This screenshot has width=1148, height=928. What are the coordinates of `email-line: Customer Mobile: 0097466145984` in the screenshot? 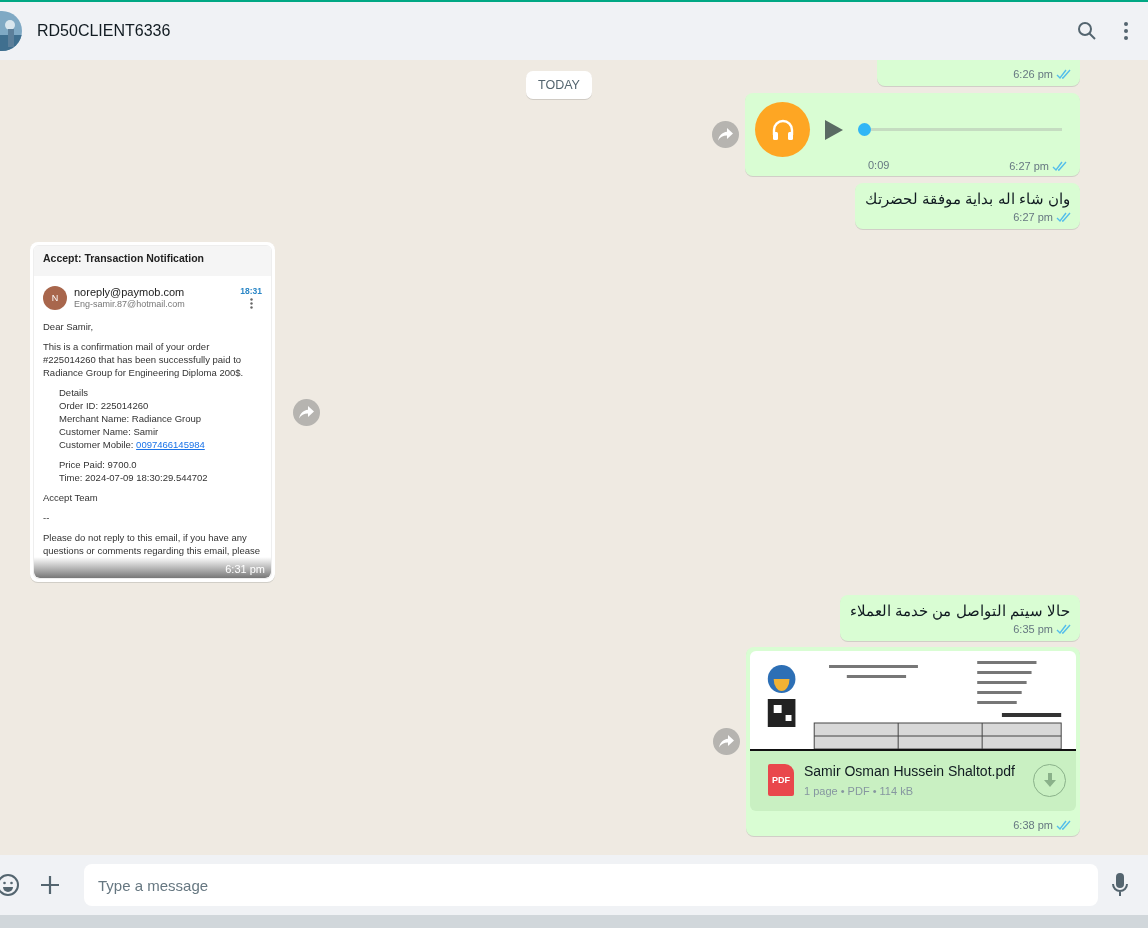 It's located at (132, 444).